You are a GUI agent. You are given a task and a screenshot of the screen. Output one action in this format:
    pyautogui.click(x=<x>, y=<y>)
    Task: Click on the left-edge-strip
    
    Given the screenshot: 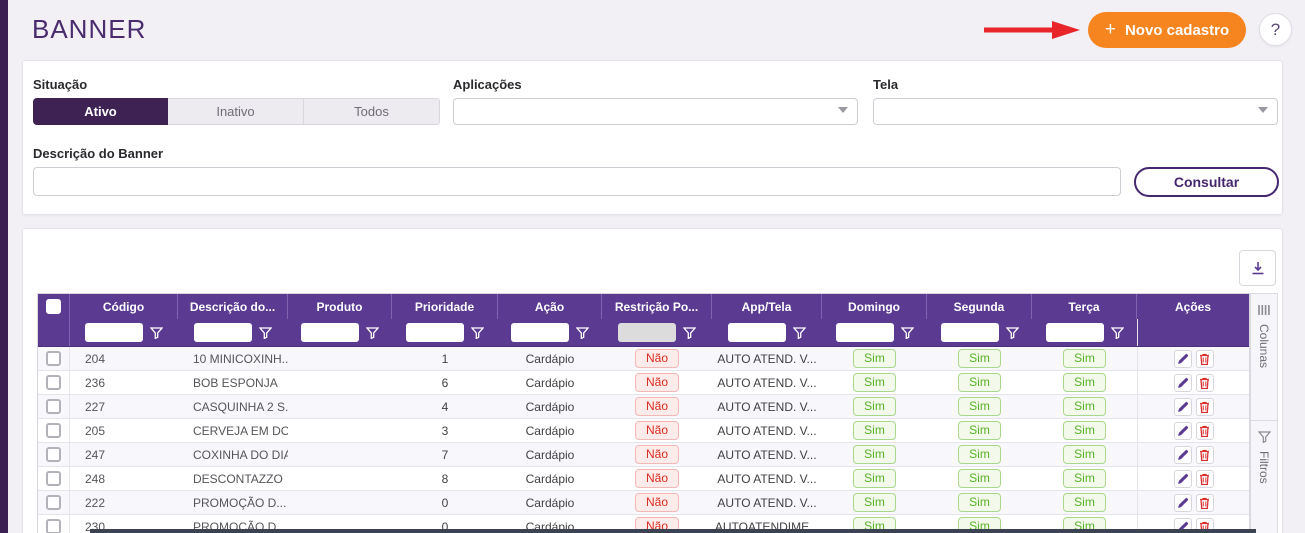 What is the action you would take?
    pyautogui.click(x=4, y=266)
    